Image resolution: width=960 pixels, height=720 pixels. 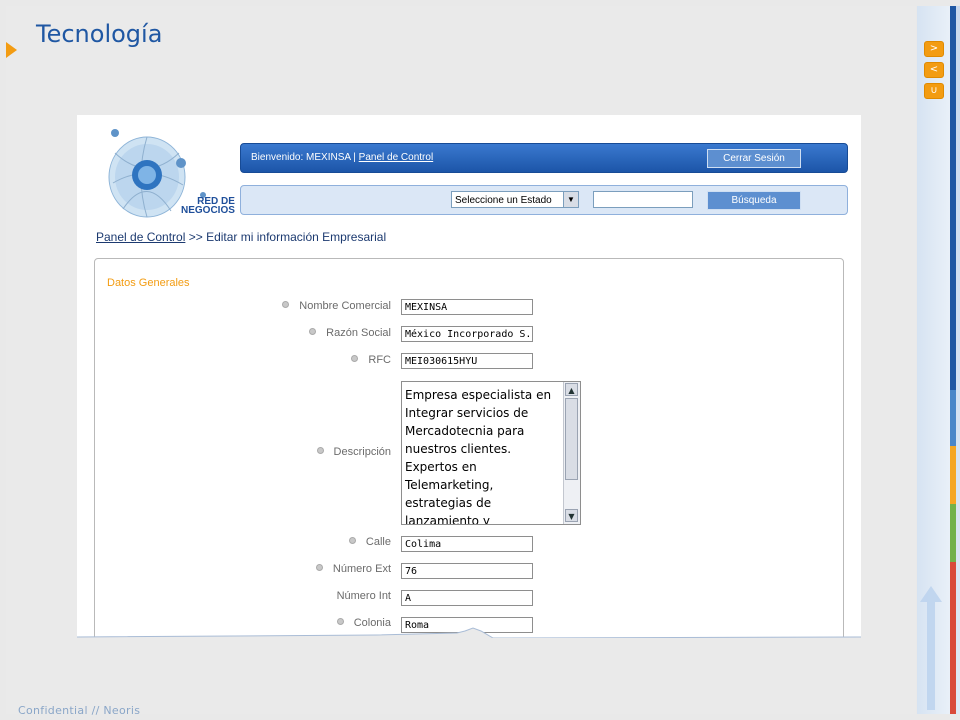 I want to click on scroll-down-icon: ▼, so click(x=571, y=515).